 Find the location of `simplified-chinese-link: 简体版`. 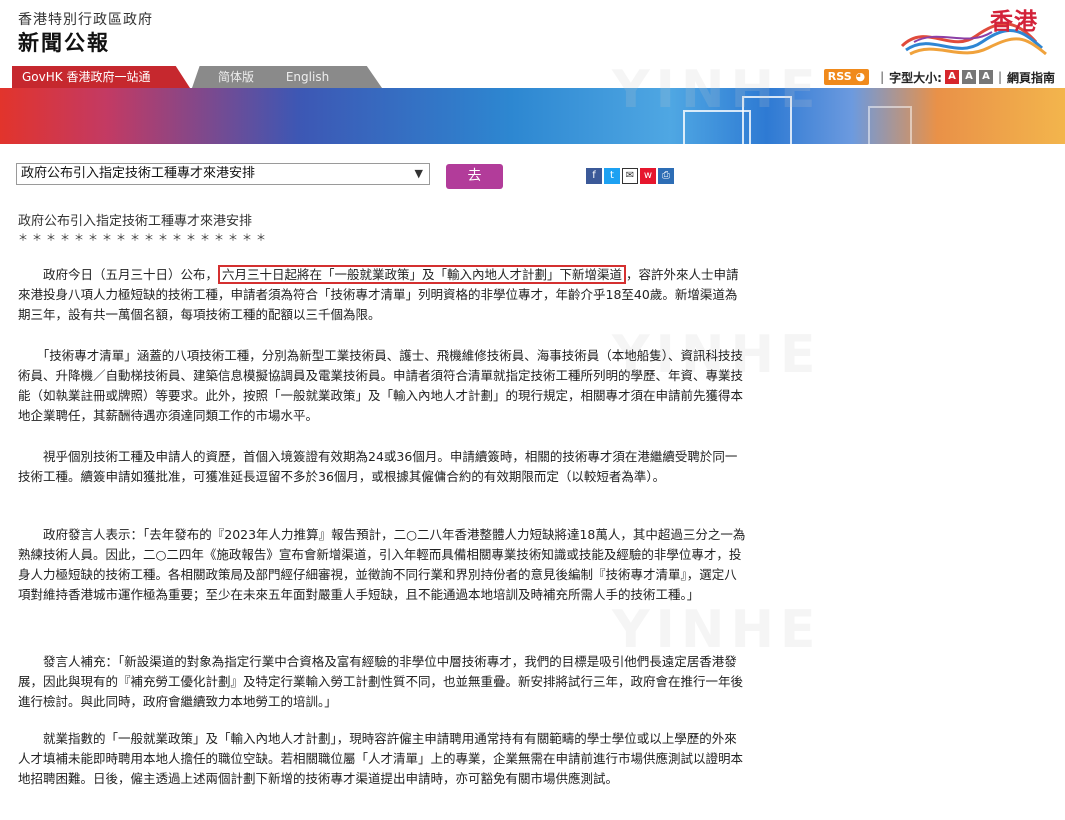

simplified-chinese-link: 简体版 is located at coordinates (236, 77).